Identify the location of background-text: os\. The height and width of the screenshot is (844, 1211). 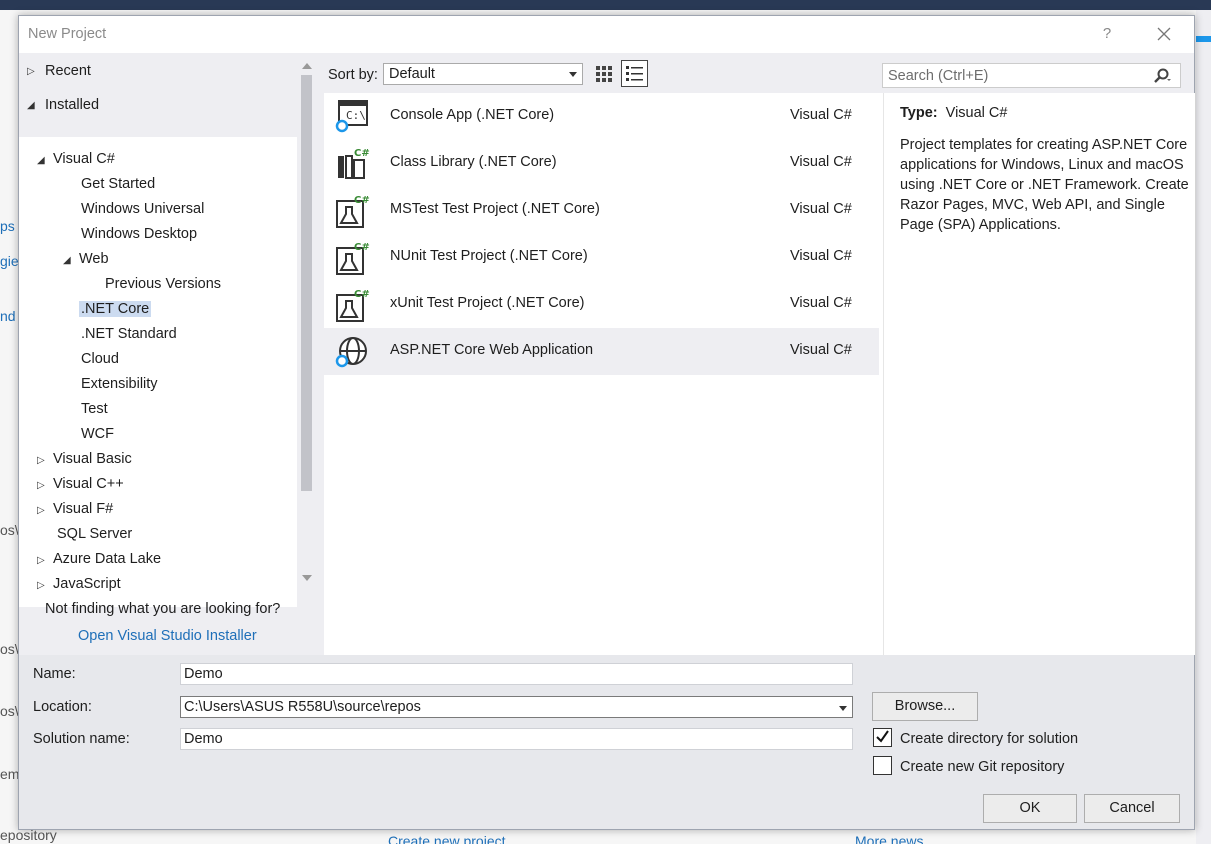
(9, 530).